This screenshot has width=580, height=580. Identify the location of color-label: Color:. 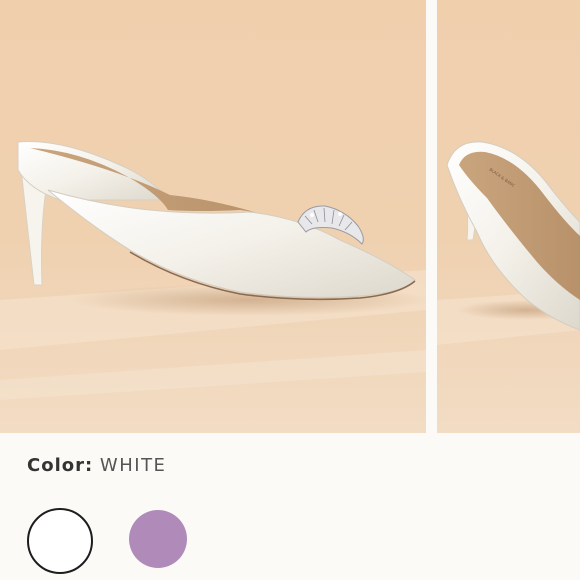
(60, 465).